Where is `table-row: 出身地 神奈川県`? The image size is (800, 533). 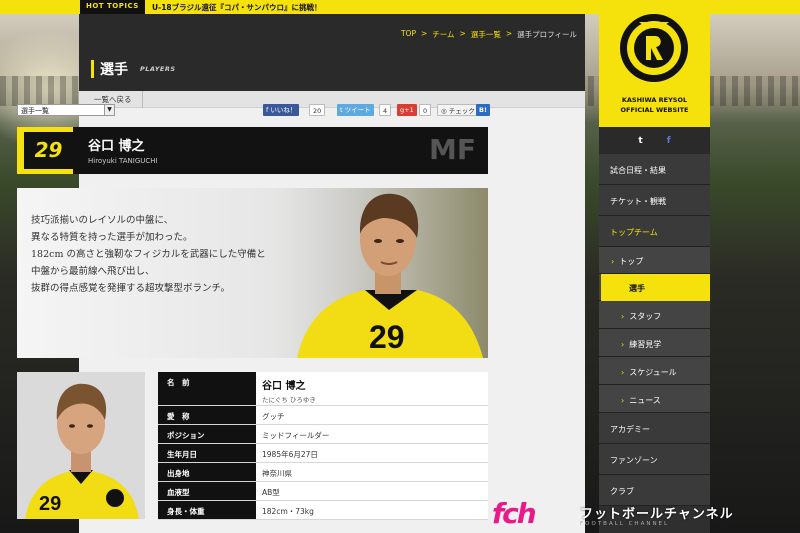 table-row: 出身地 神奈川県 is located at coordinates (323, 472).